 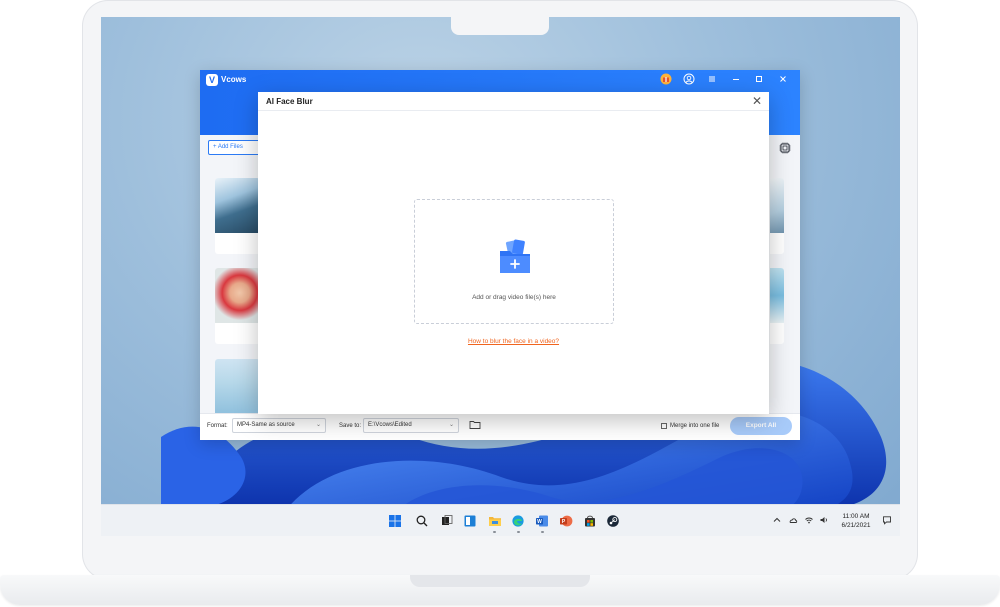 I want to click on store-icon, so click(x=590, y=521).